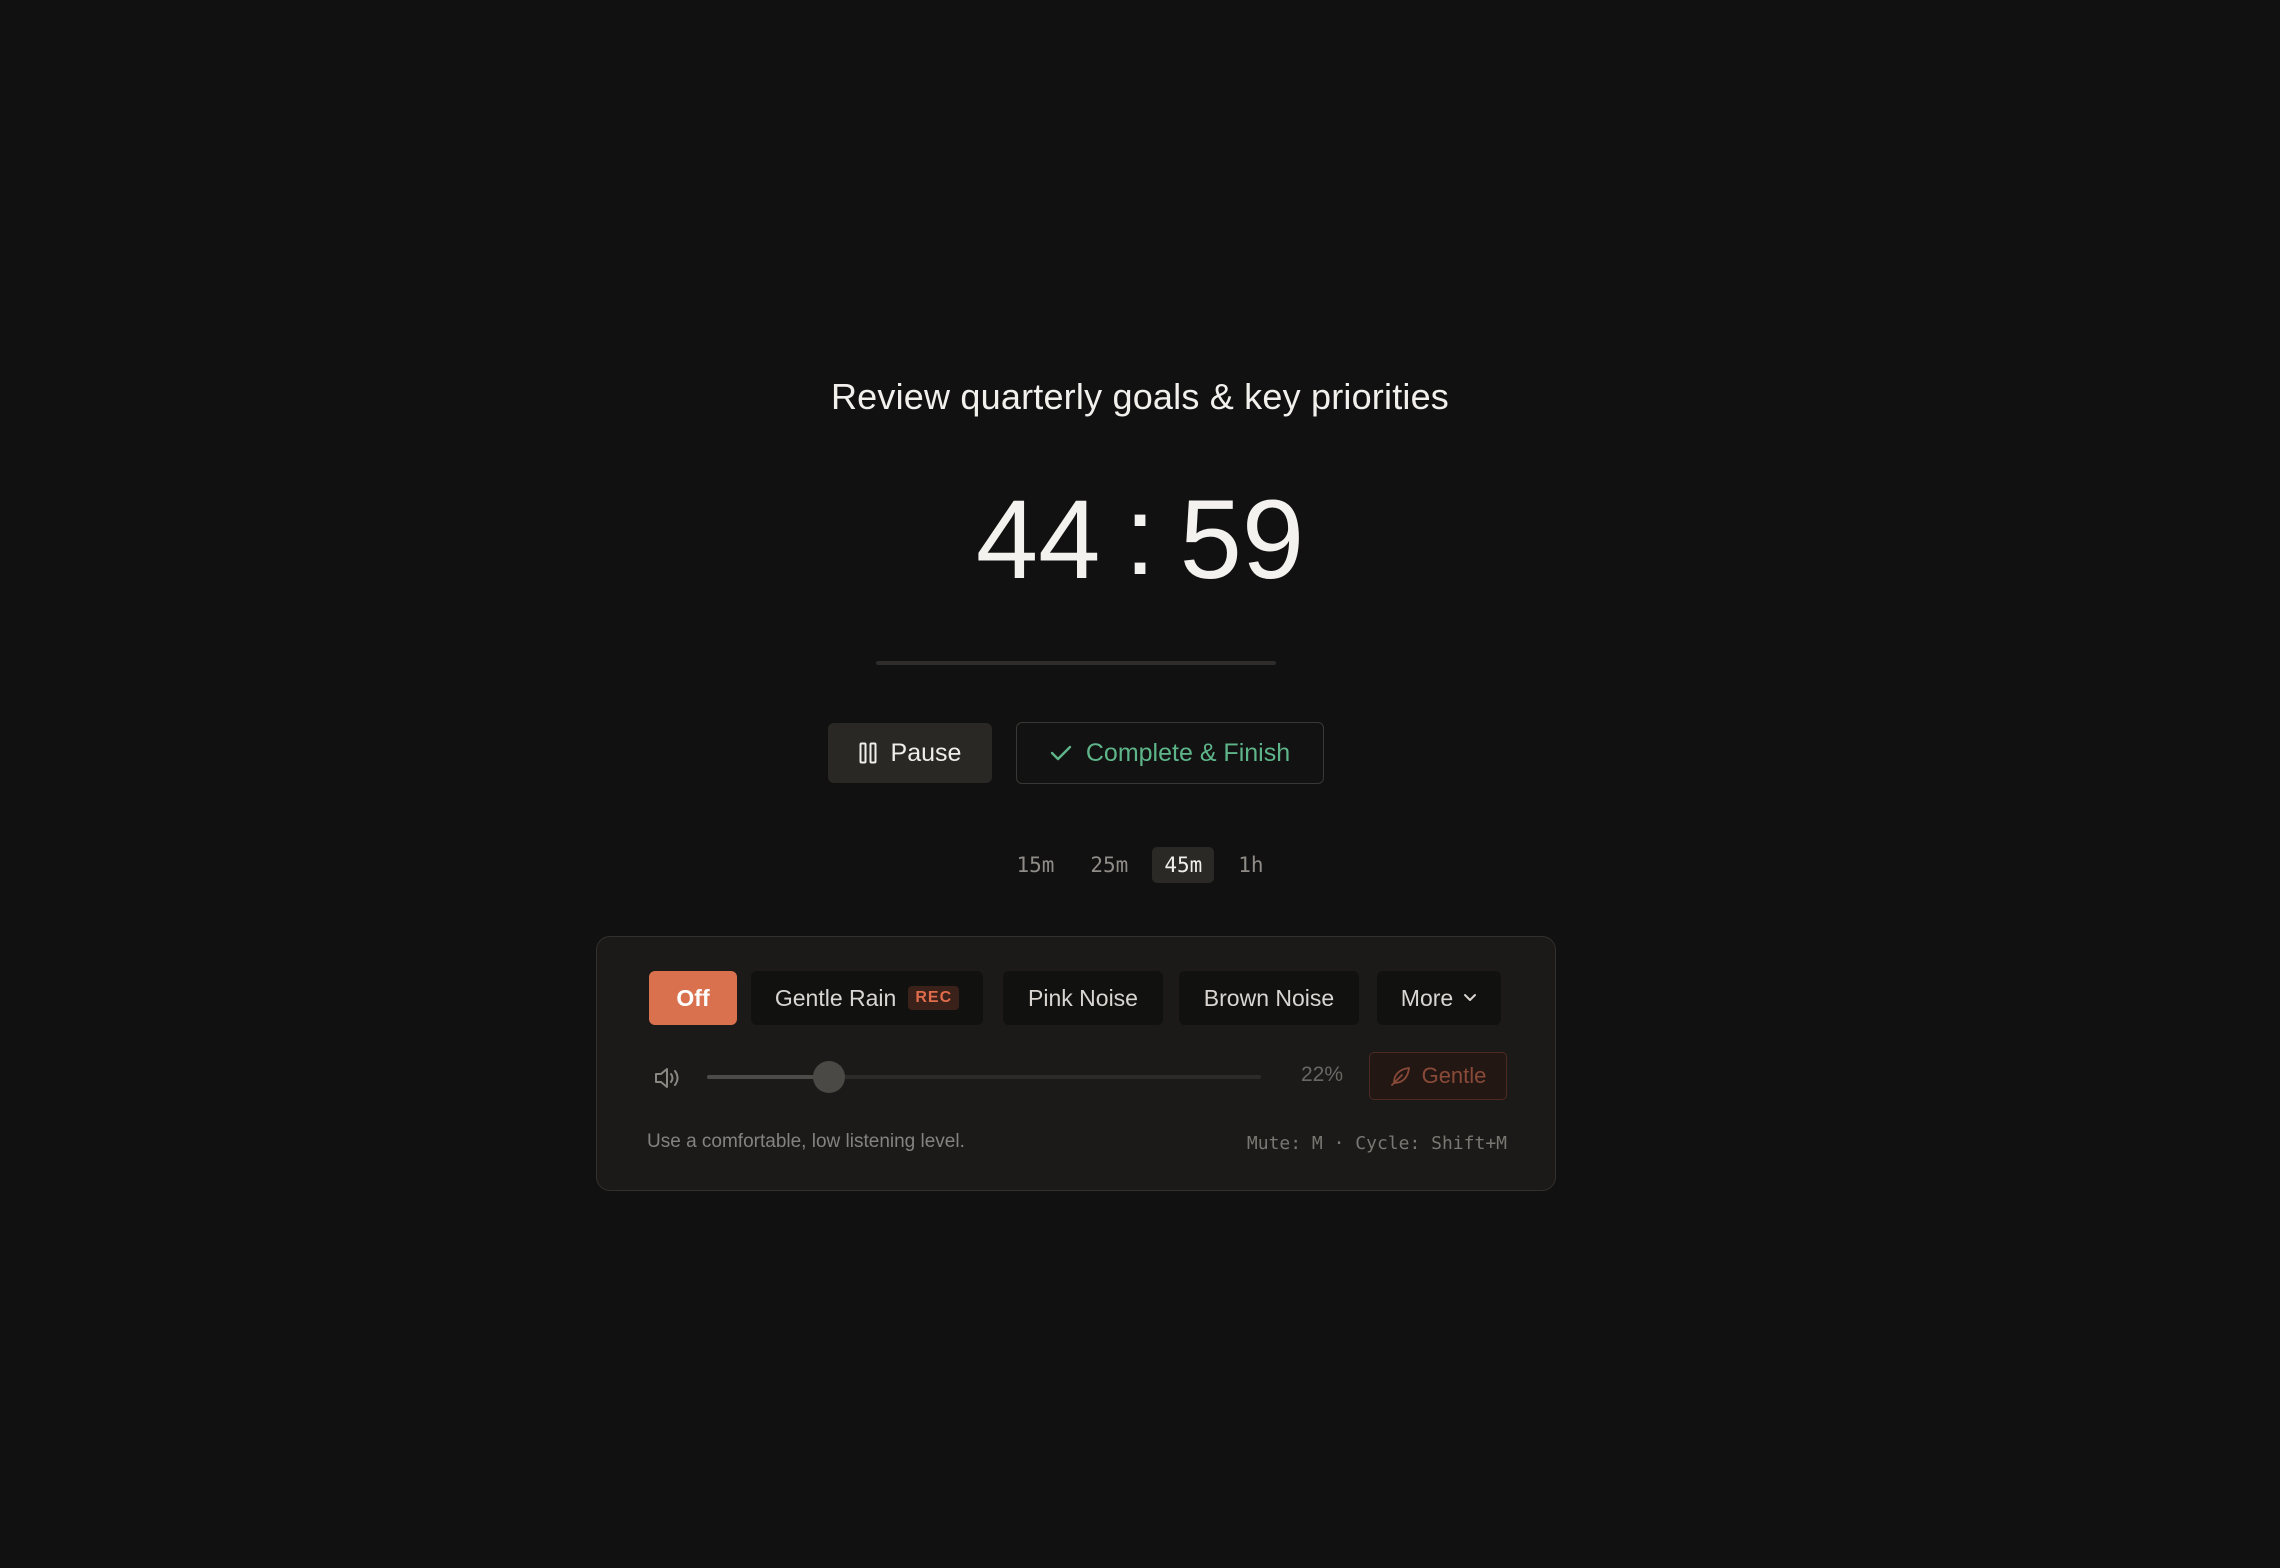  What do you see at coordinates (1083, 998) in the screenshot?
I see `sound-pink-noise-button: Pink Noise` at bounding box center [1083, 998].